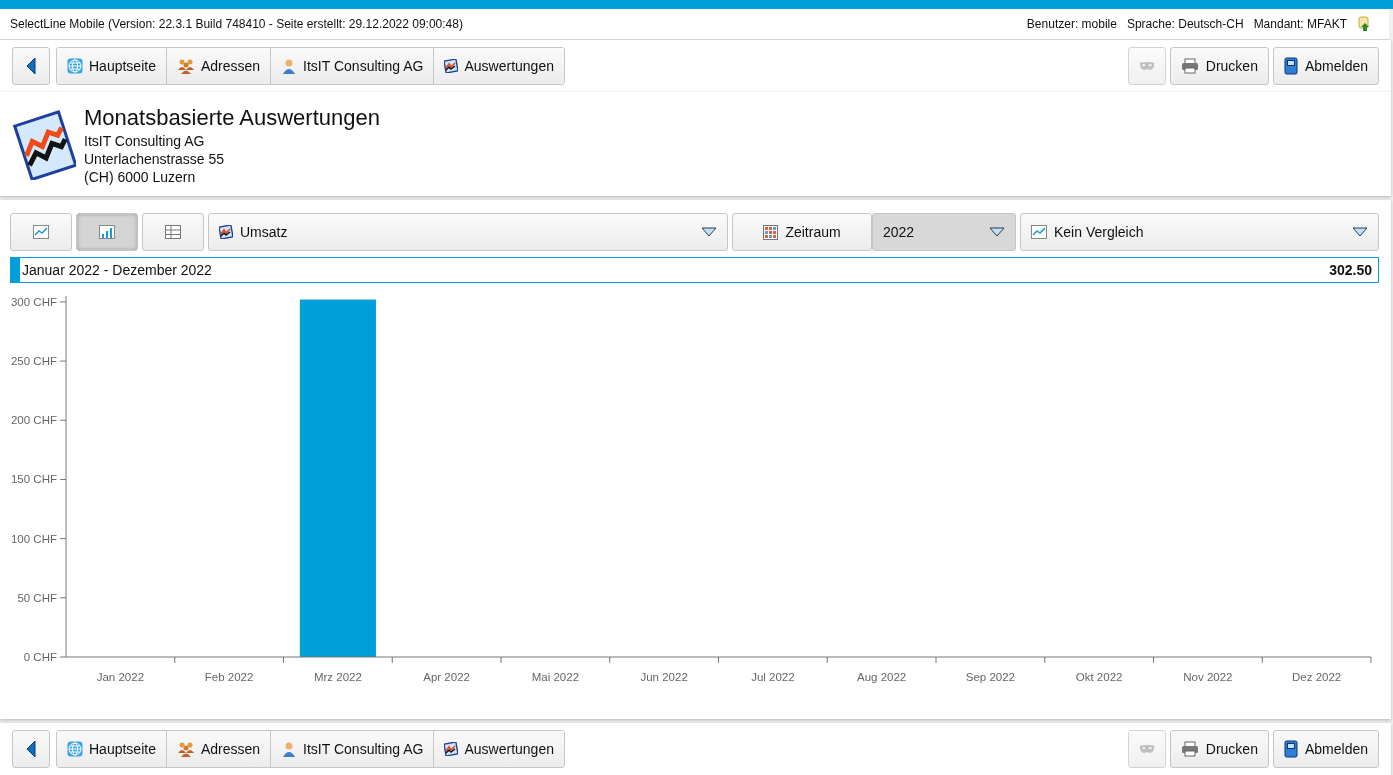 The height and width of the screenshot is (775, 1393). What do you see at coordinates (555, 677) in the screenshot?
I see `x-tick-label: Mai 2022` at bounding box center [555, 677].